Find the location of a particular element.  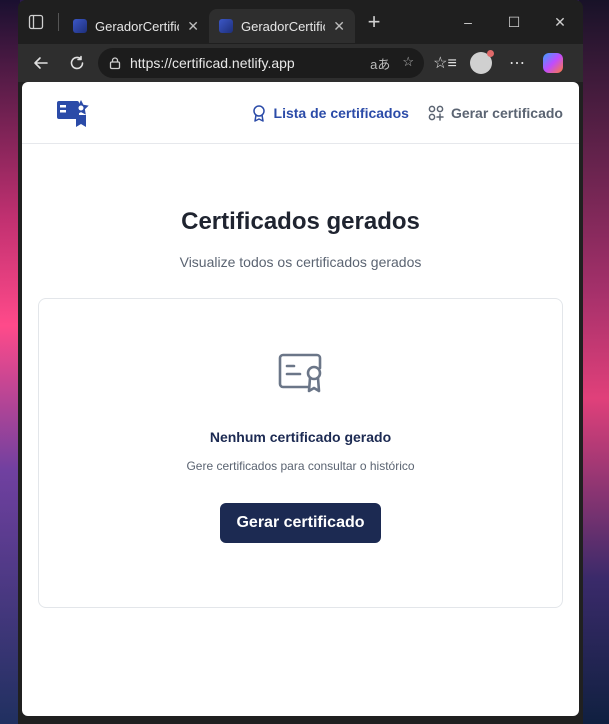

desktop-wallpaper-left is located at coordinates (10, 362).